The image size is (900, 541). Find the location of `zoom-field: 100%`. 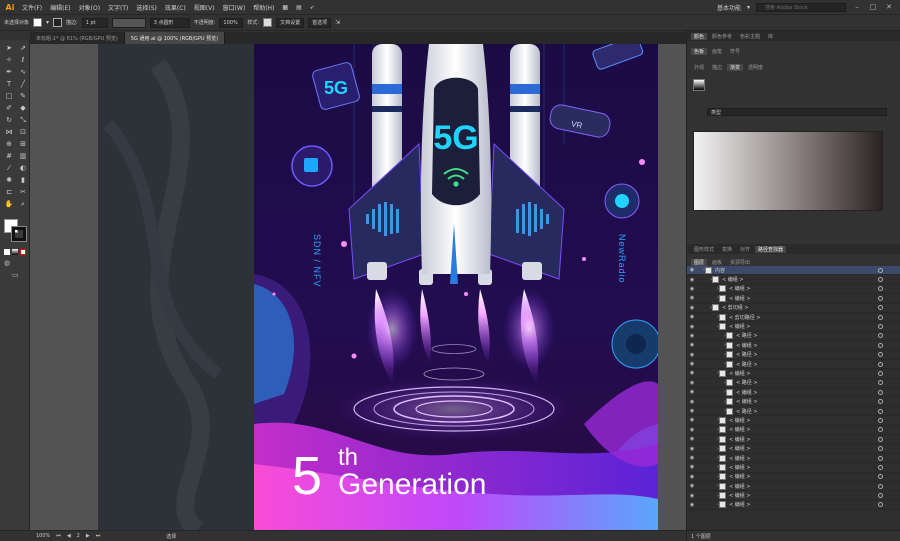

zoom-field: 100% is located at coordinates (43, 536).